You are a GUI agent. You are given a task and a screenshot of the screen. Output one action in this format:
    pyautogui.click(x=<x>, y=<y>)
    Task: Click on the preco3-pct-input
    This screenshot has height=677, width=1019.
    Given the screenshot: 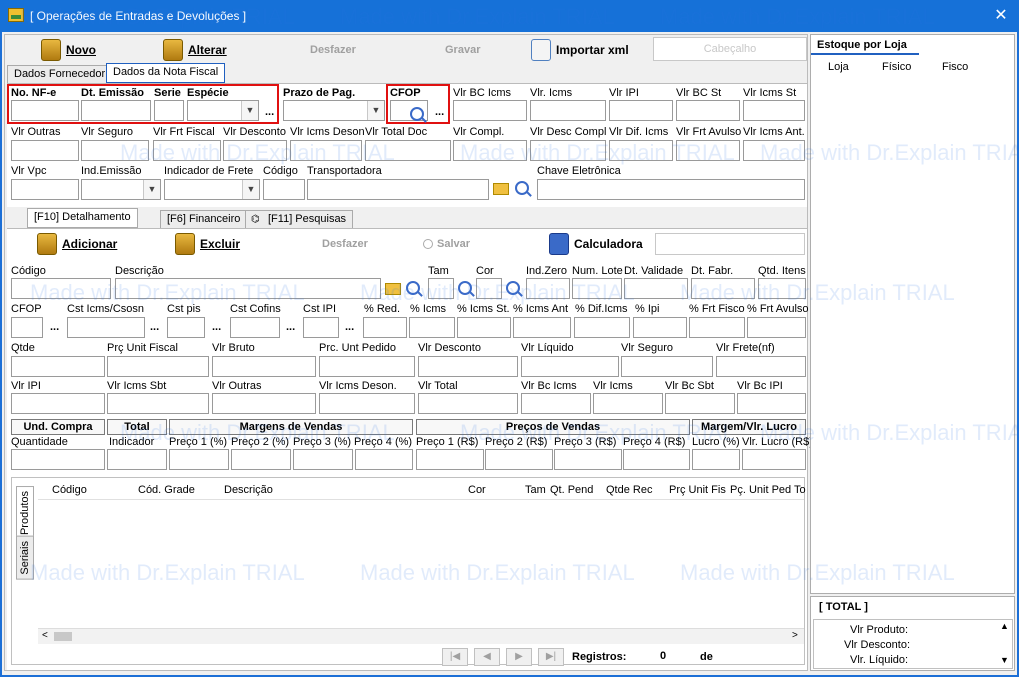 What is the action you would take?
    pyautogui.click(x=323, y=459)
    